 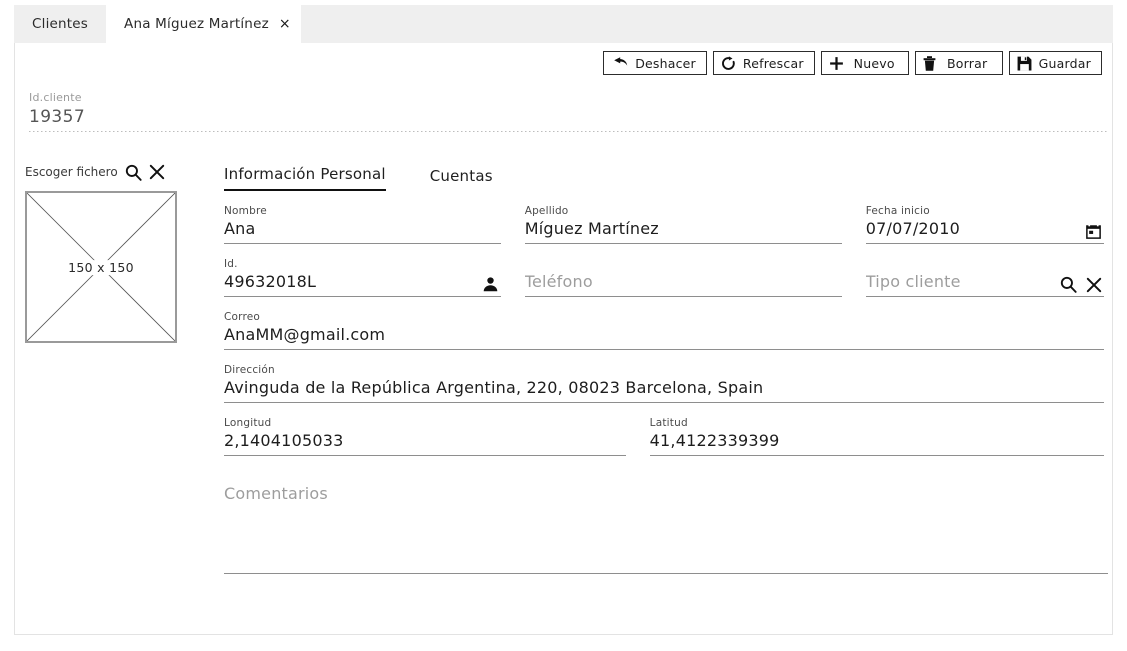 What do you see at coordinates (836, 63) in the screenshot?
I see `plus-icon` at bounding box center [836, 63].